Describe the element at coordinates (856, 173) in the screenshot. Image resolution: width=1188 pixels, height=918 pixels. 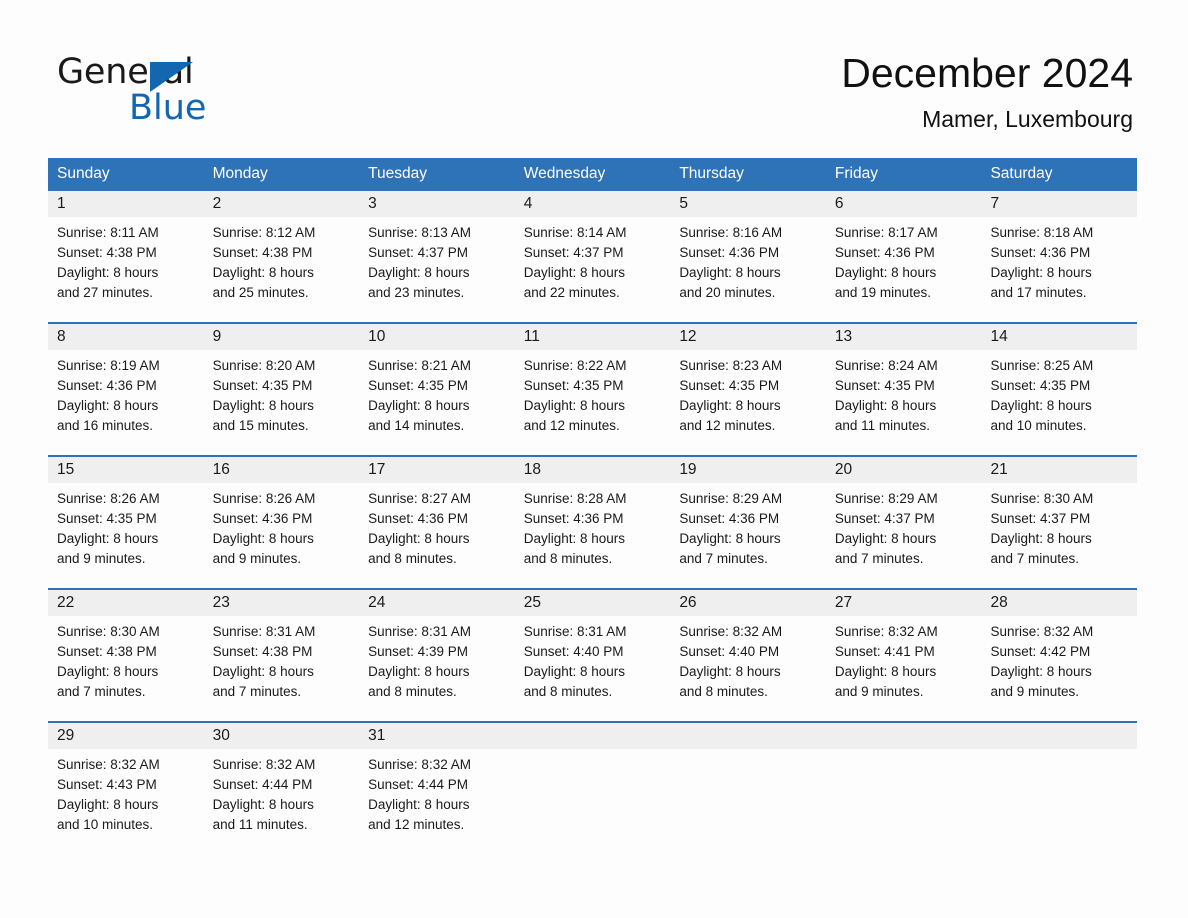
I see `weekday-friday: Friday` at that location.